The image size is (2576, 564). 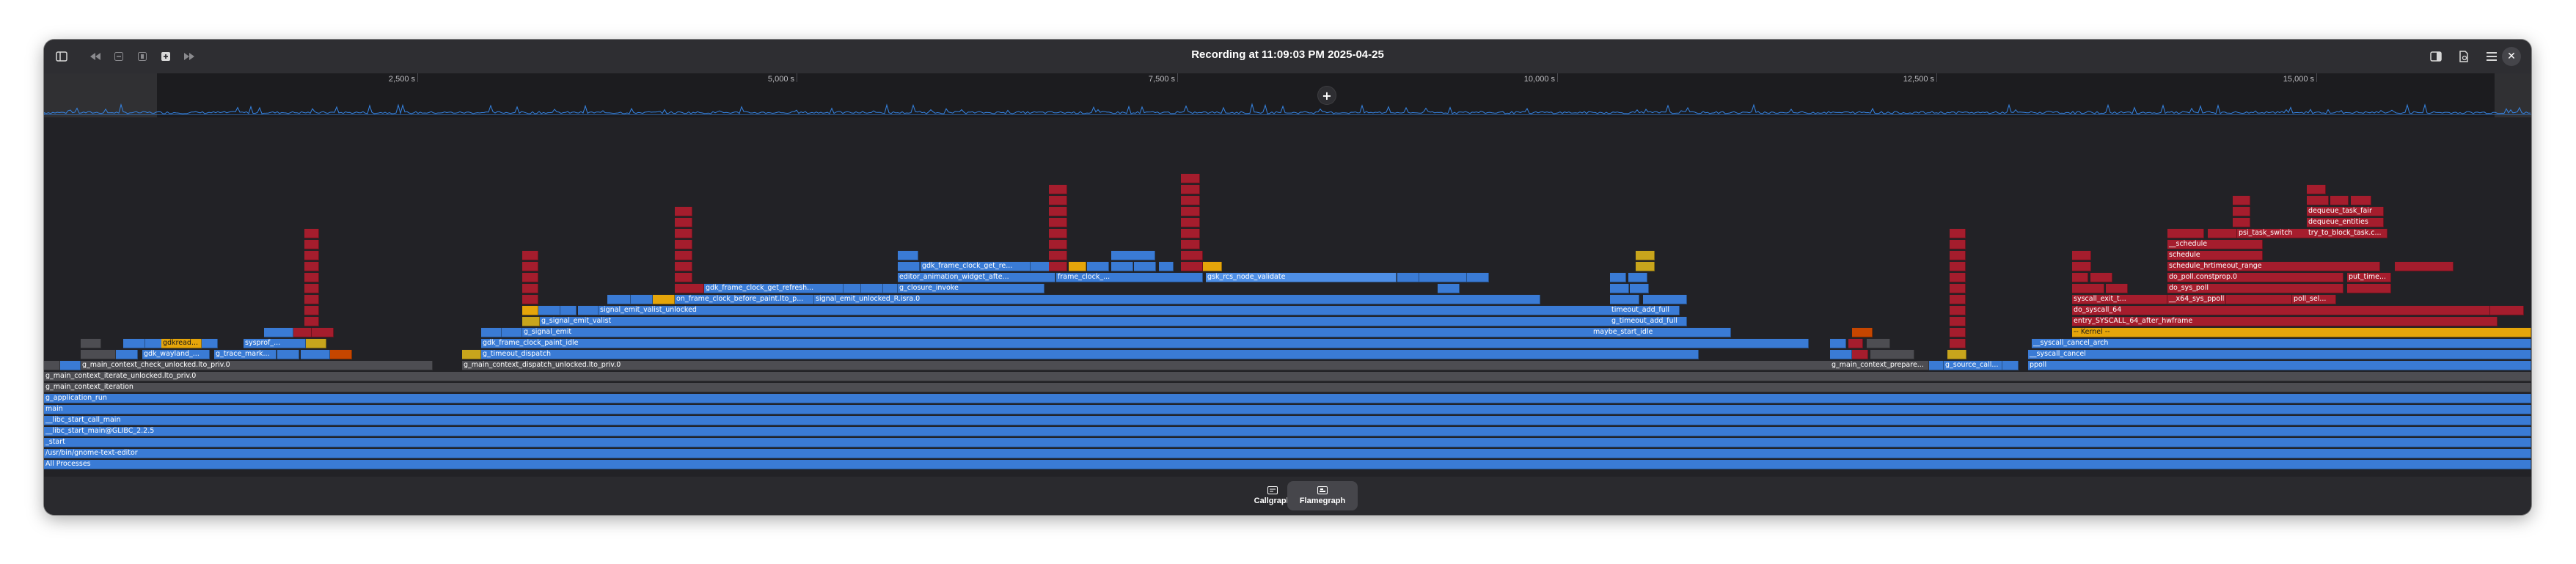 I want to click on flamegraph-frame: maybe_start_idle, so click(x=1661, y=332).